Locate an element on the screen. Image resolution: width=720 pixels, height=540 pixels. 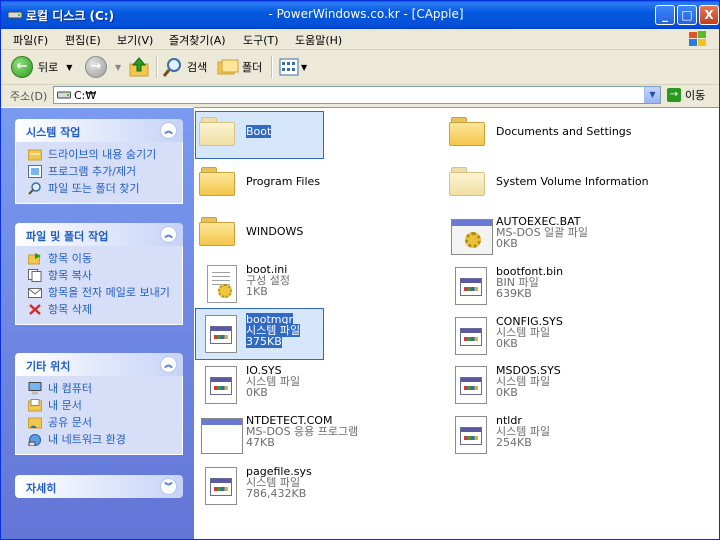
details-header: 자세히 ︾ is located at coordinates (99, 486).